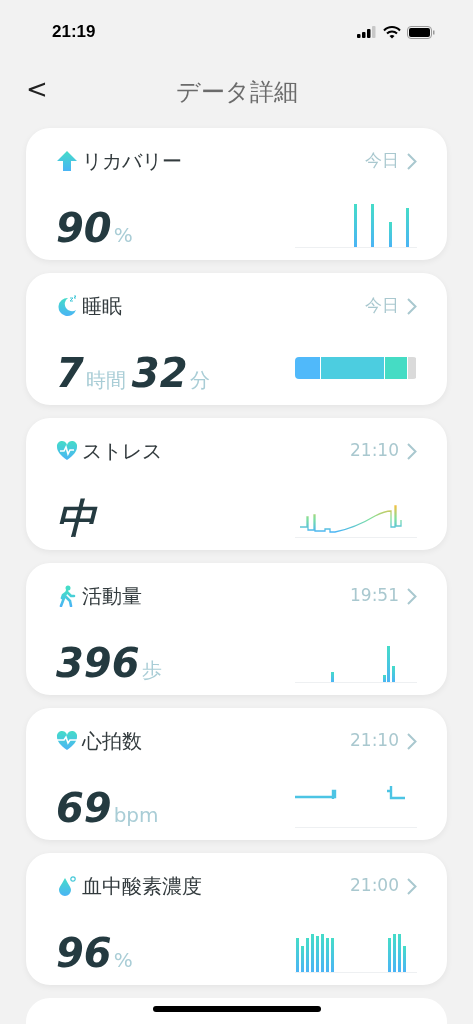 This screenshot has width=473, height=1024. I want to click on card-title: 活動量, so click(112, 596).